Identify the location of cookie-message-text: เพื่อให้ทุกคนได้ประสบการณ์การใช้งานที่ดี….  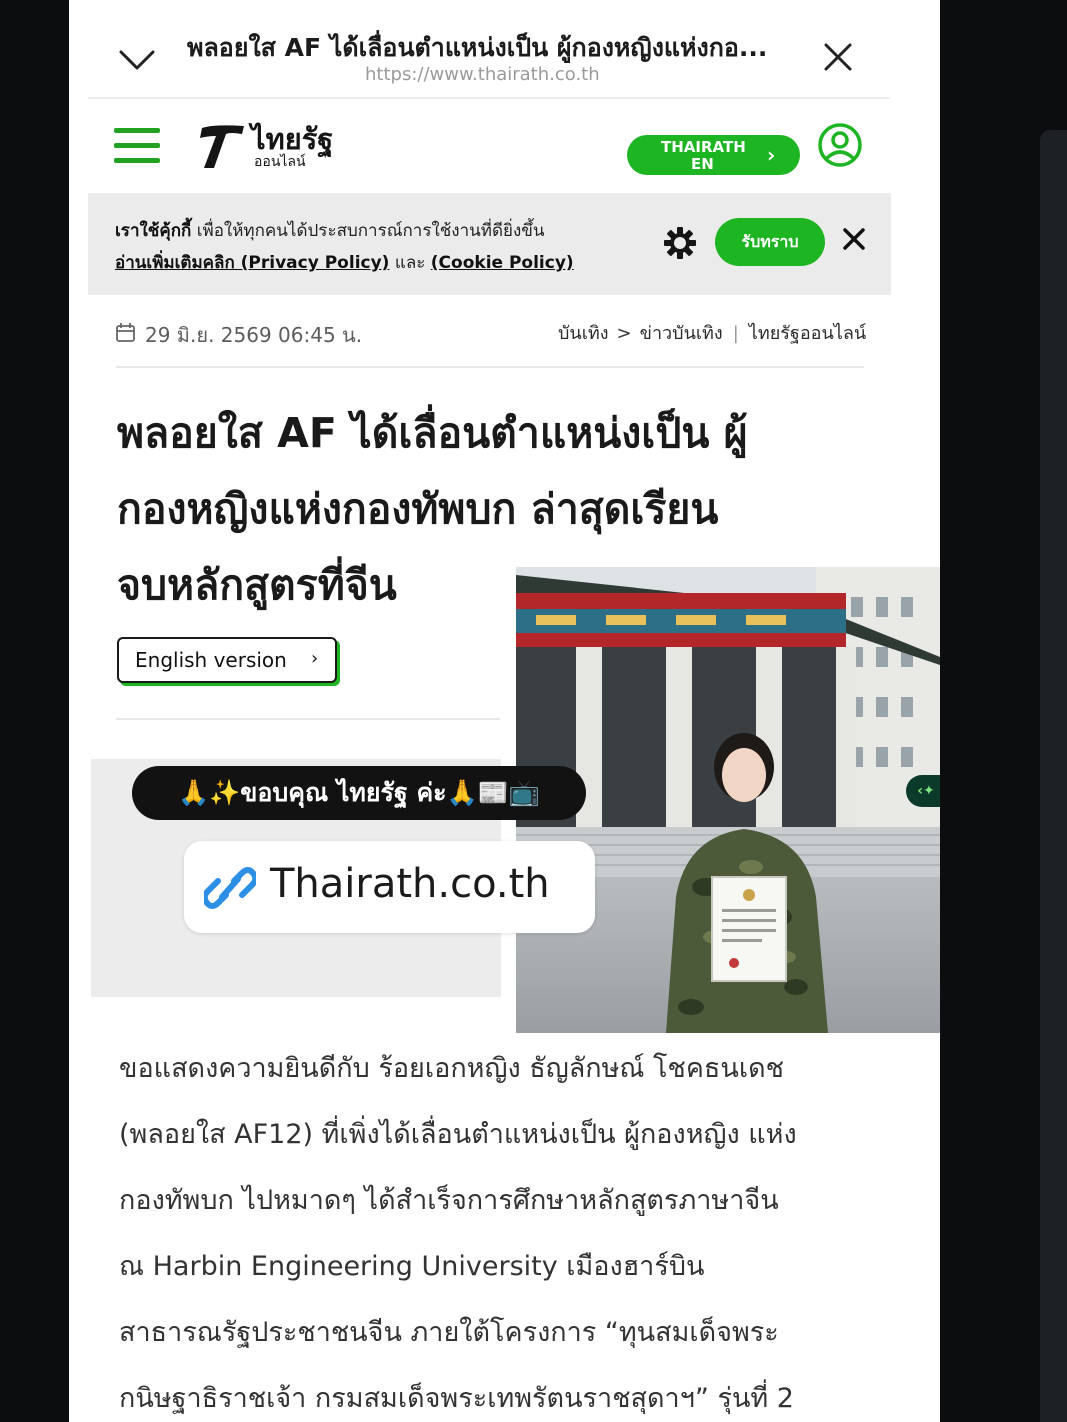
(368, 231).